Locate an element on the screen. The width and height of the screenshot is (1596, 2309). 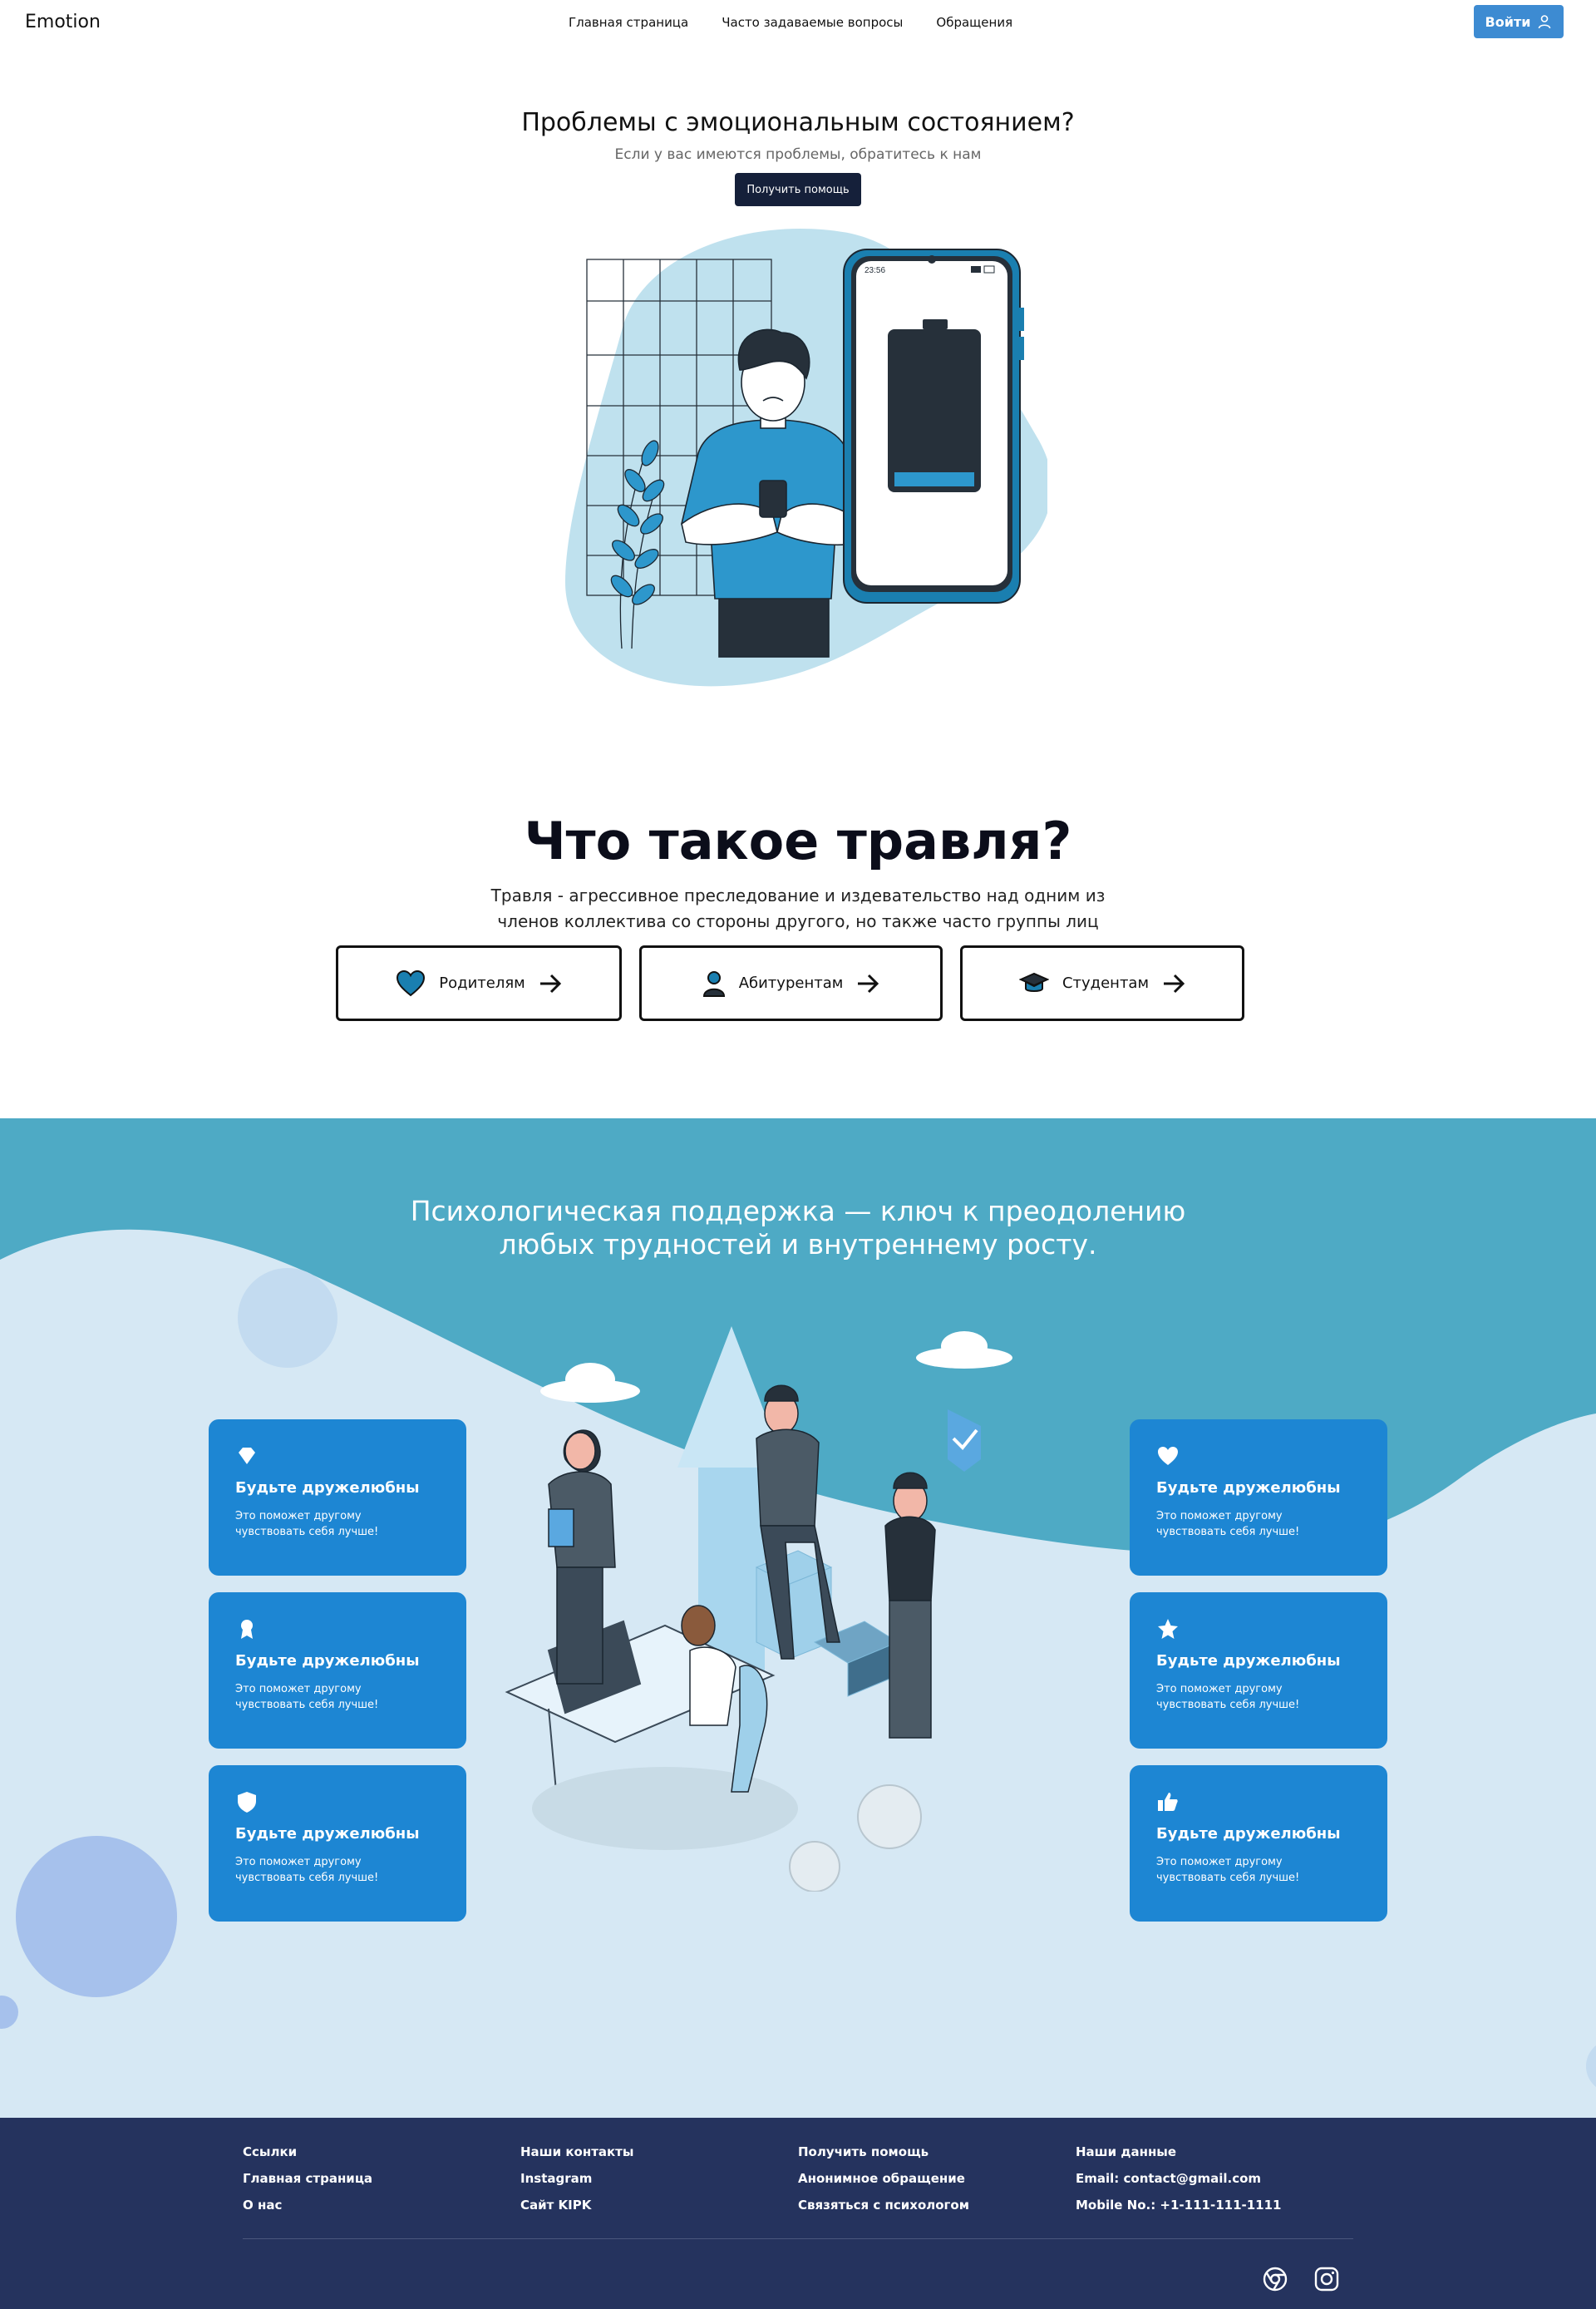
login-label: Войти is located at coordinates (1508, 22).